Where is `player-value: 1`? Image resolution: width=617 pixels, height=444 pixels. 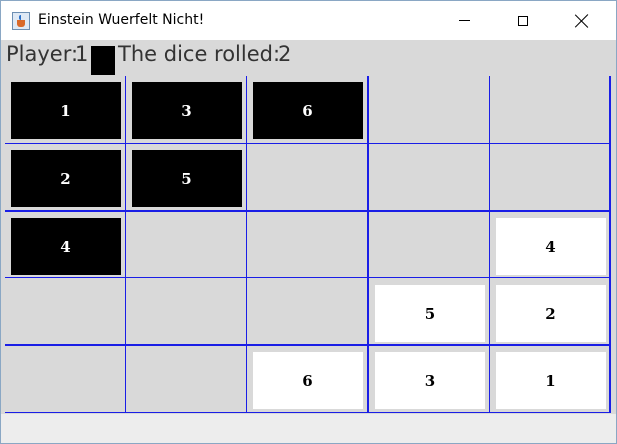 player-value: 1 is located at coordinates (82, 54).